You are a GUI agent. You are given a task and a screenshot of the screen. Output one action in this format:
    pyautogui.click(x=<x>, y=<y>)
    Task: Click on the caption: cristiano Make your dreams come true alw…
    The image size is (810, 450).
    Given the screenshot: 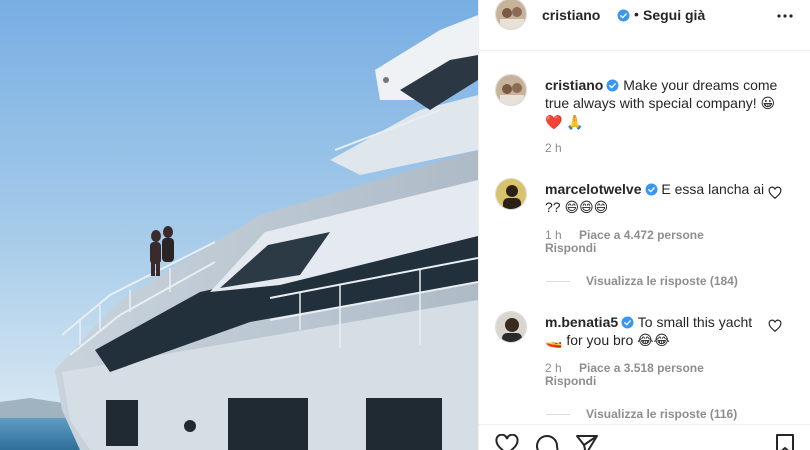 What is the action you would take?
    pyautogui.click(x=670, y=104)
    